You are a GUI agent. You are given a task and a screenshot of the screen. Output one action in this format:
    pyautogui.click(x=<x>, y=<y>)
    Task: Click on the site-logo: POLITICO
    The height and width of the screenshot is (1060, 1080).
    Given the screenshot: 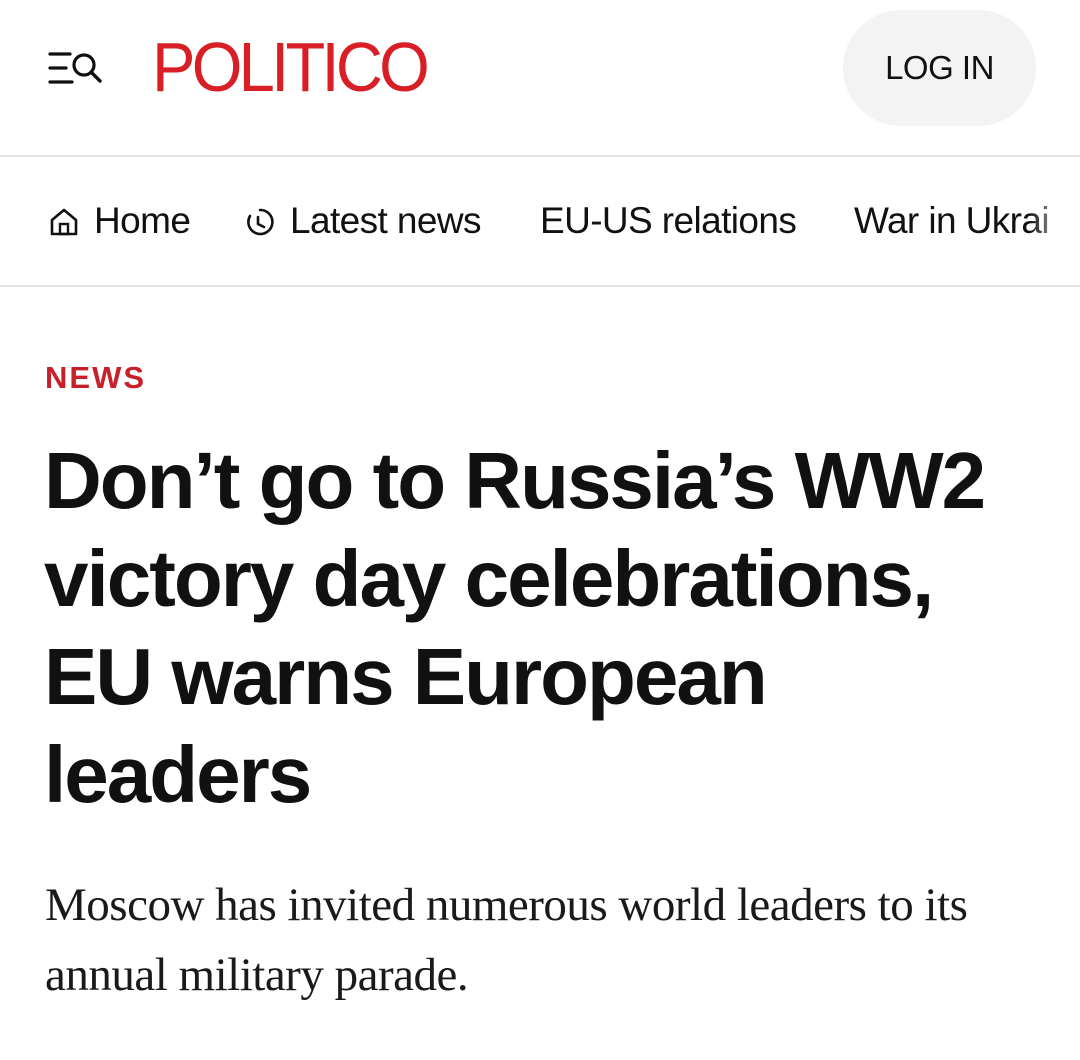 What is the action you would take?
    pyautogui.click(x=291, y=67)
    